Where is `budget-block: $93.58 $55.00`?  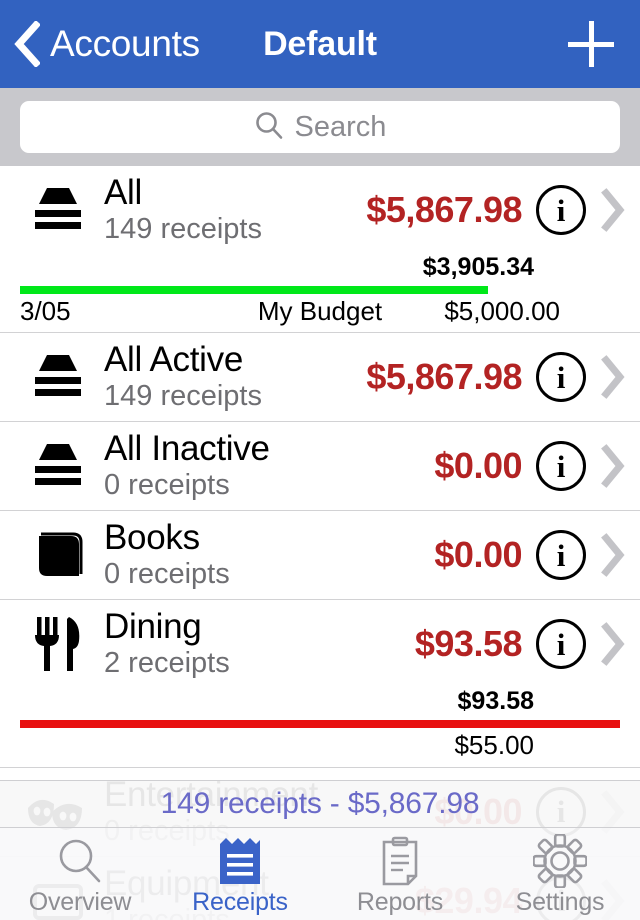 budget-block: $93.58 $55.00 is located at coordinates (320, 727).